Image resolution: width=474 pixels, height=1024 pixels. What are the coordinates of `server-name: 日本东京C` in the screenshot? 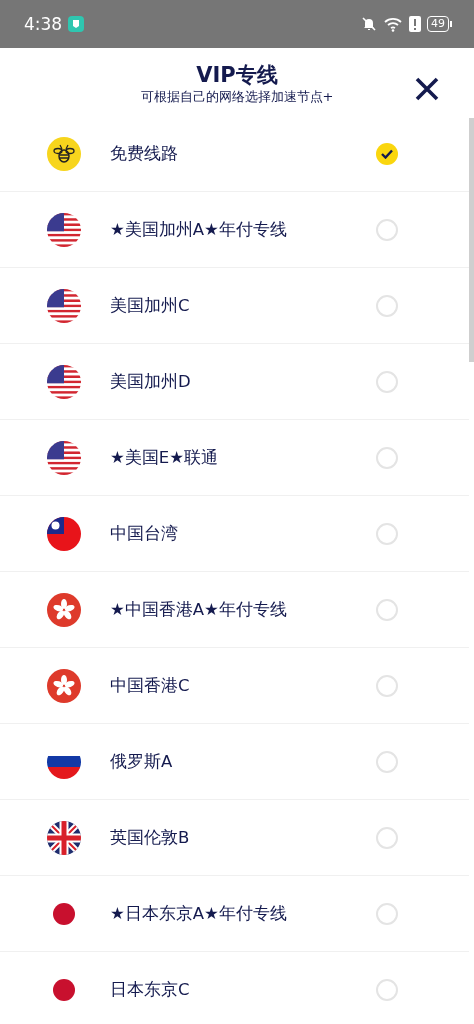 It's located at (150, 989).